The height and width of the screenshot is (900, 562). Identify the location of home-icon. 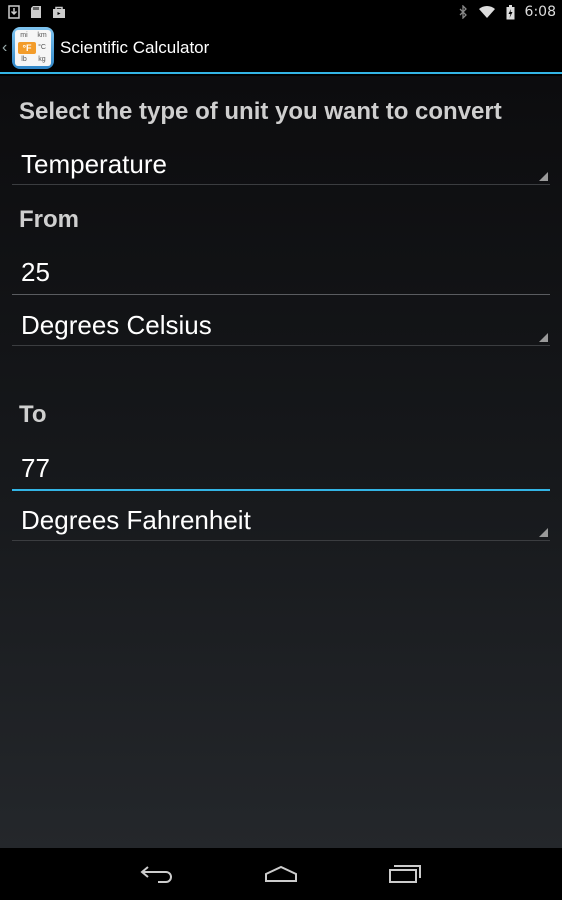
(281, 874).